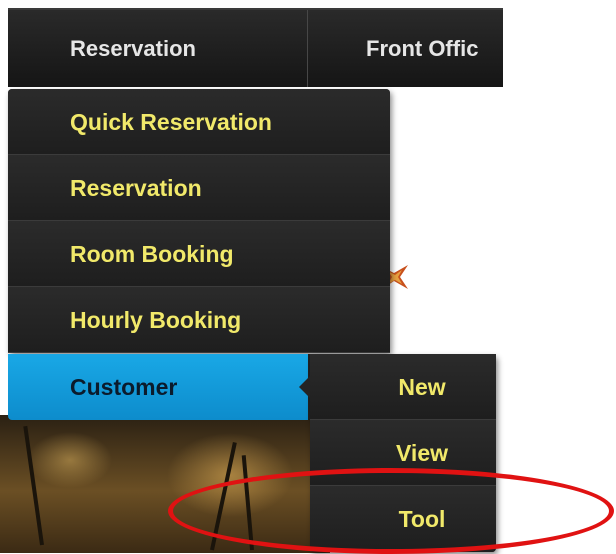  I want to click on menu-item-label: Quick Reservation, so click(171, 122).